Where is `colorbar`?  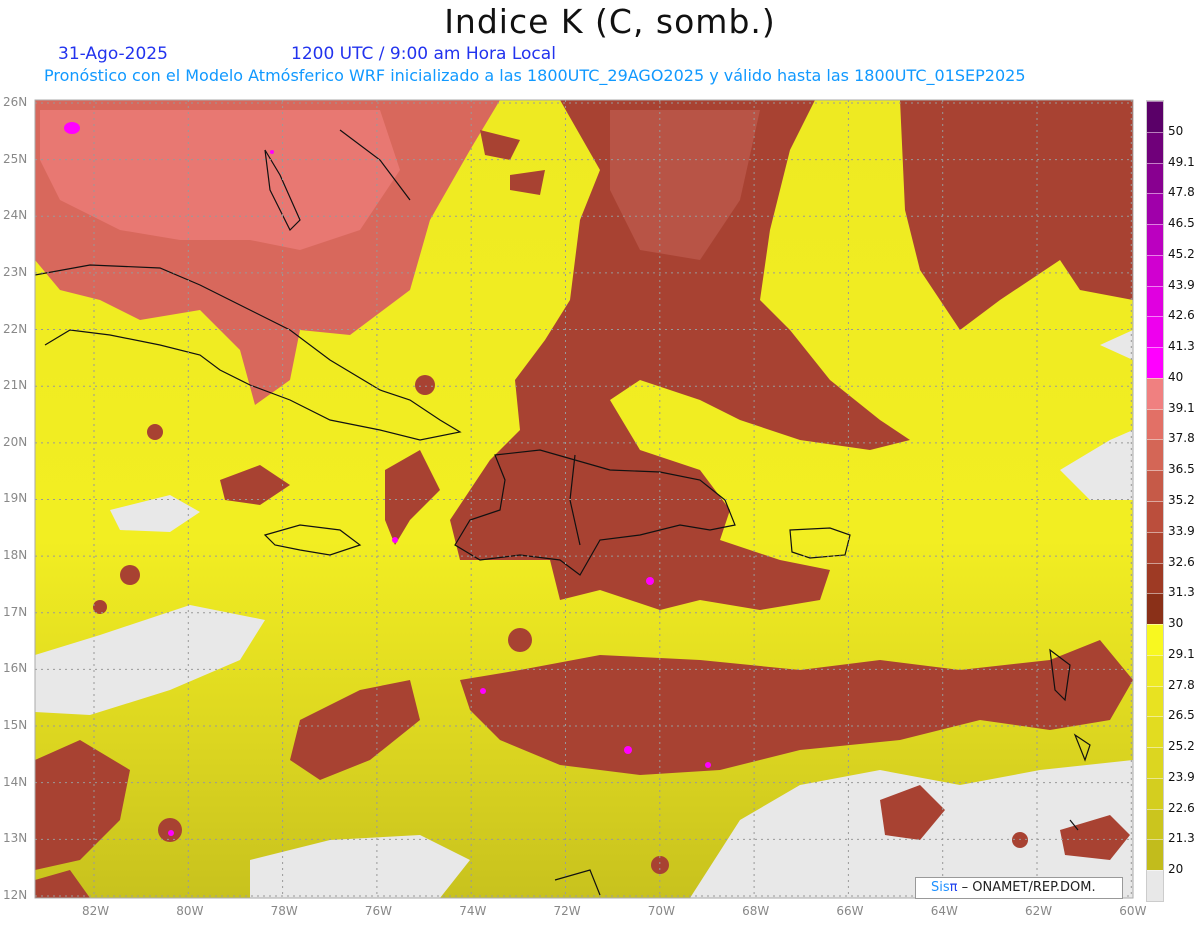
colorbar is located at coordinates (1155, 501).